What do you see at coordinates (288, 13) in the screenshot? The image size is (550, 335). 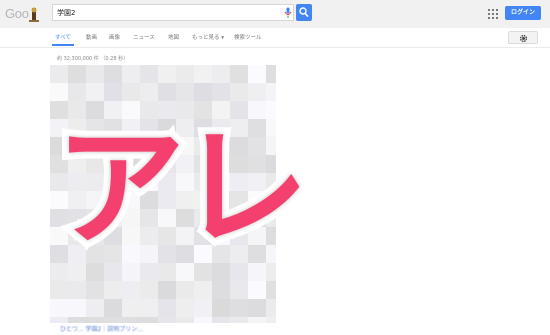 I see `microphone-icon` at bounding box center [288, 13].